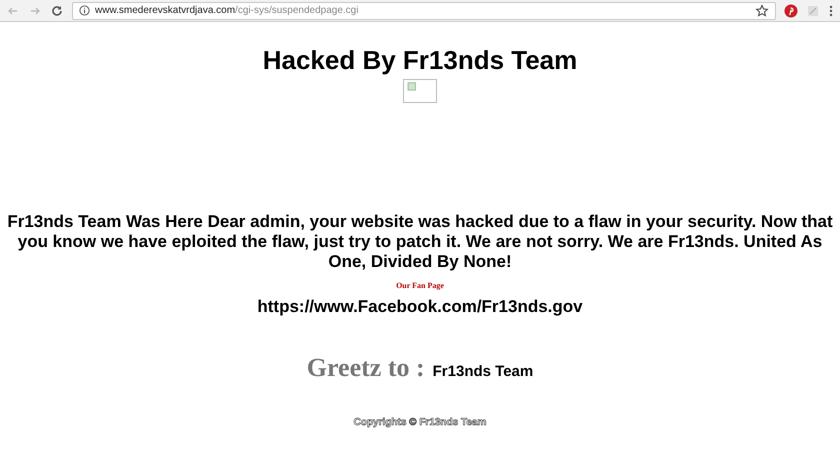  What do you see at coordinates (84, 10) in the screenshot?
I see `info-icon` at bounding box center [84, 10].